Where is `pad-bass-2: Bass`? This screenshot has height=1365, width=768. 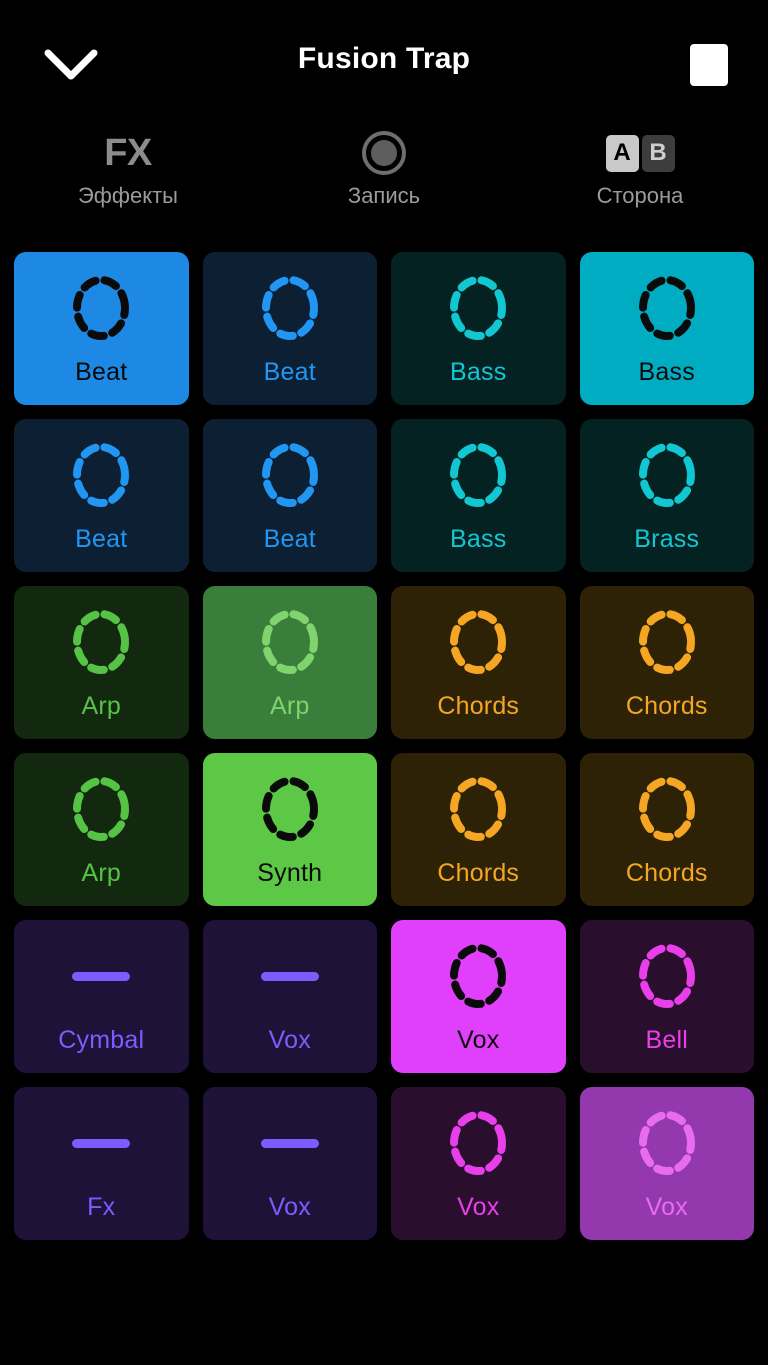
pad-bass-2: Bass is located at coordinates (478, 328).